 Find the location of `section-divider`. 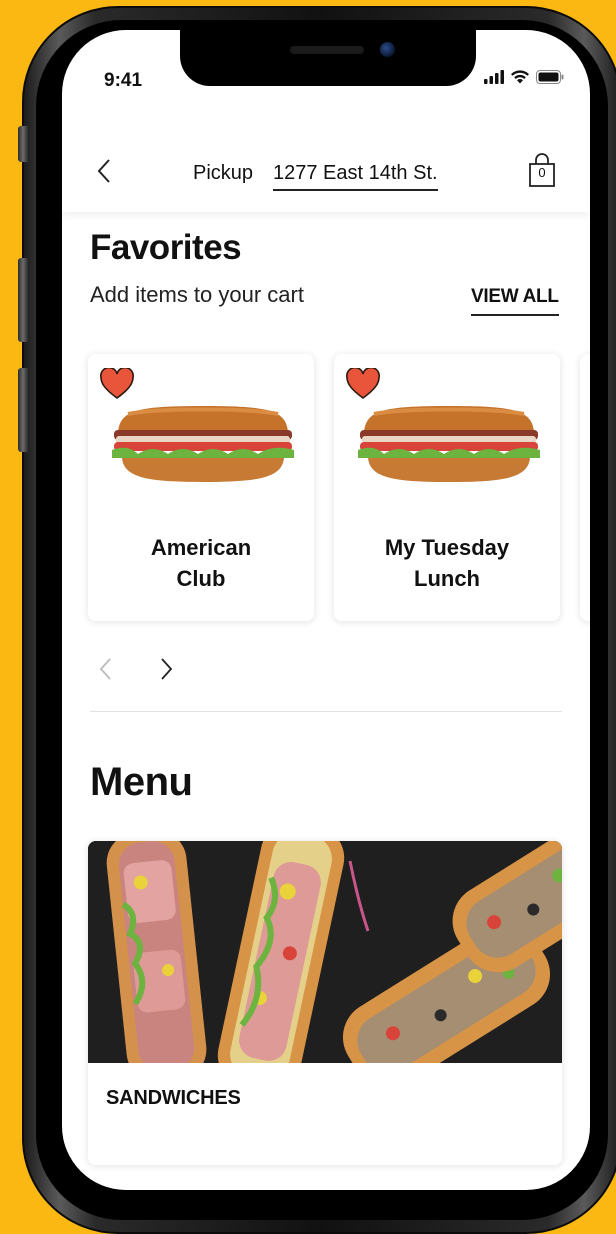

section-divider is located at coordinates (326, 711).